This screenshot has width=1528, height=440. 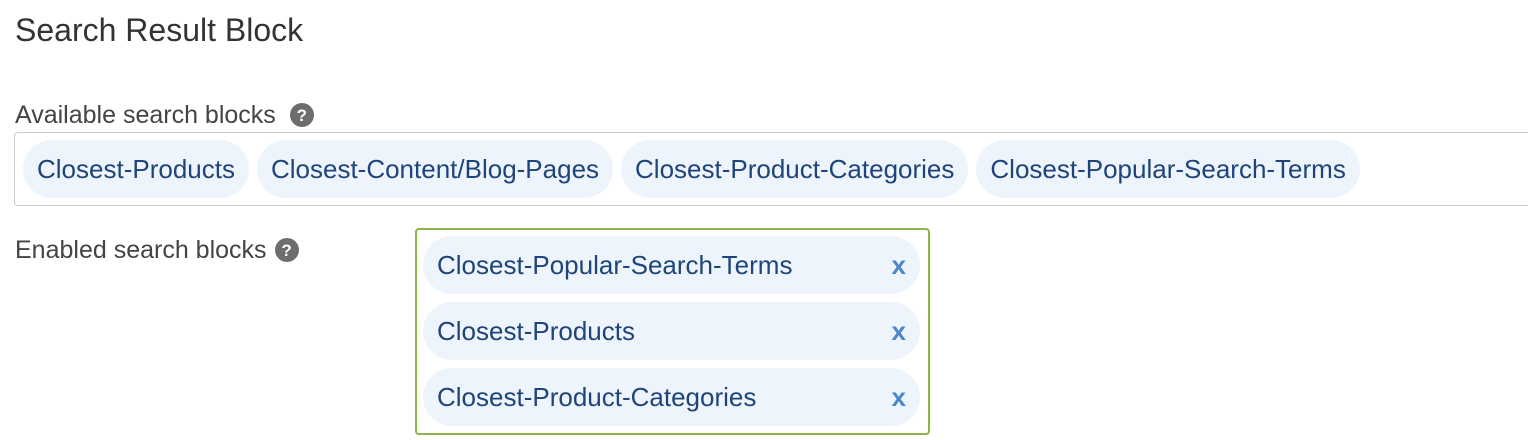 I want to click on available-block-chip: Closest-Content/Blog-Pages, so click(x=435, y=169).